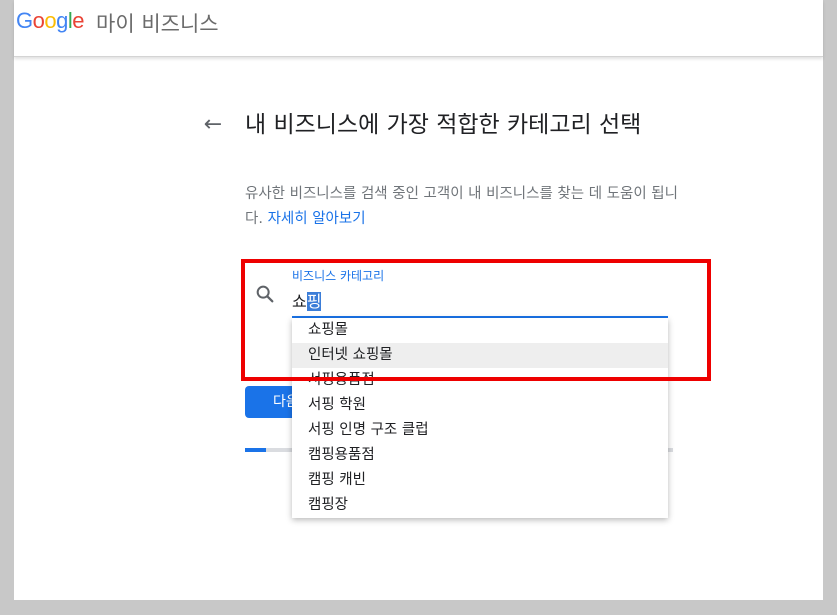 The height and width of the screenshot is (615, 837). What do you see at coordinates (480, 405) in the screenshot?
I see `dropdown-item: 서핑 학원` at bounding box center [480, 405].